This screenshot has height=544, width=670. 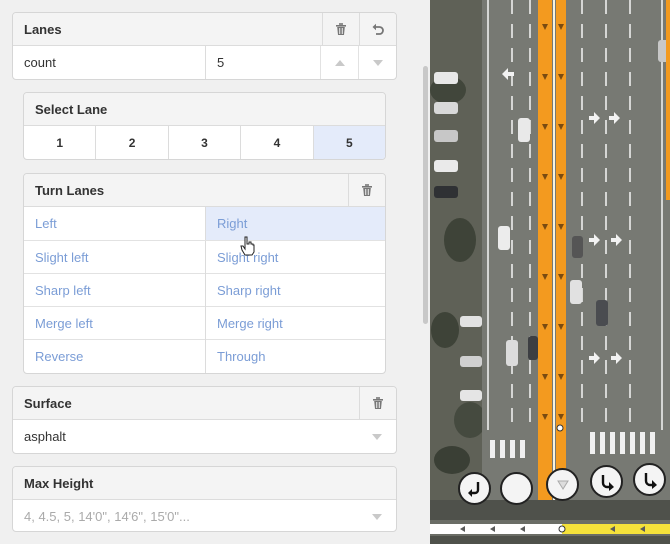 I want to click on turn-through-option: Through, so click(x=295, y=356).